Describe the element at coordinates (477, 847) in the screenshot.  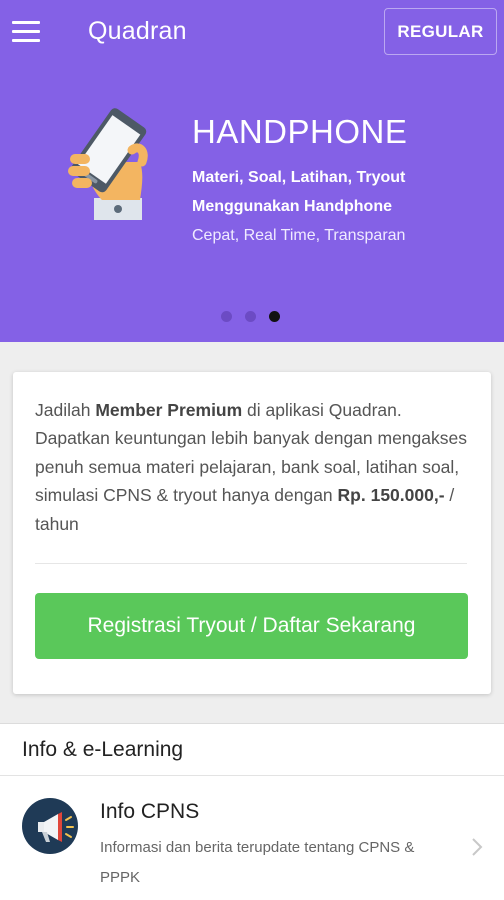
I see `chevron-right-icon` at that location.